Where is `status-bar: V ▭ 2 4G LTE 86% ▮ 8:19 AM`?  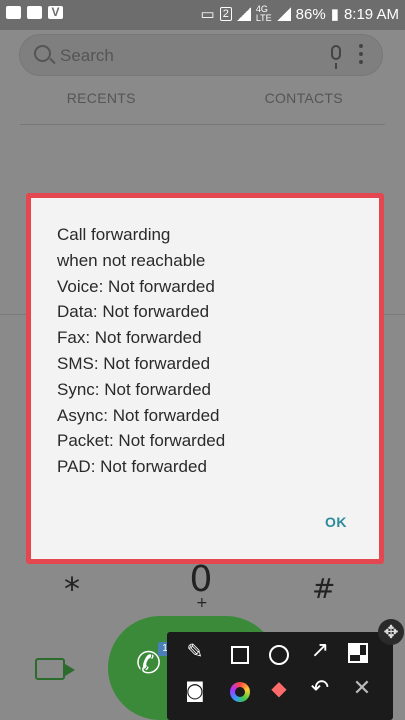 status-bar: V ▭ 2 4G LTE 86% ▮ 8:19 AM is located at coordinates (202, 15).